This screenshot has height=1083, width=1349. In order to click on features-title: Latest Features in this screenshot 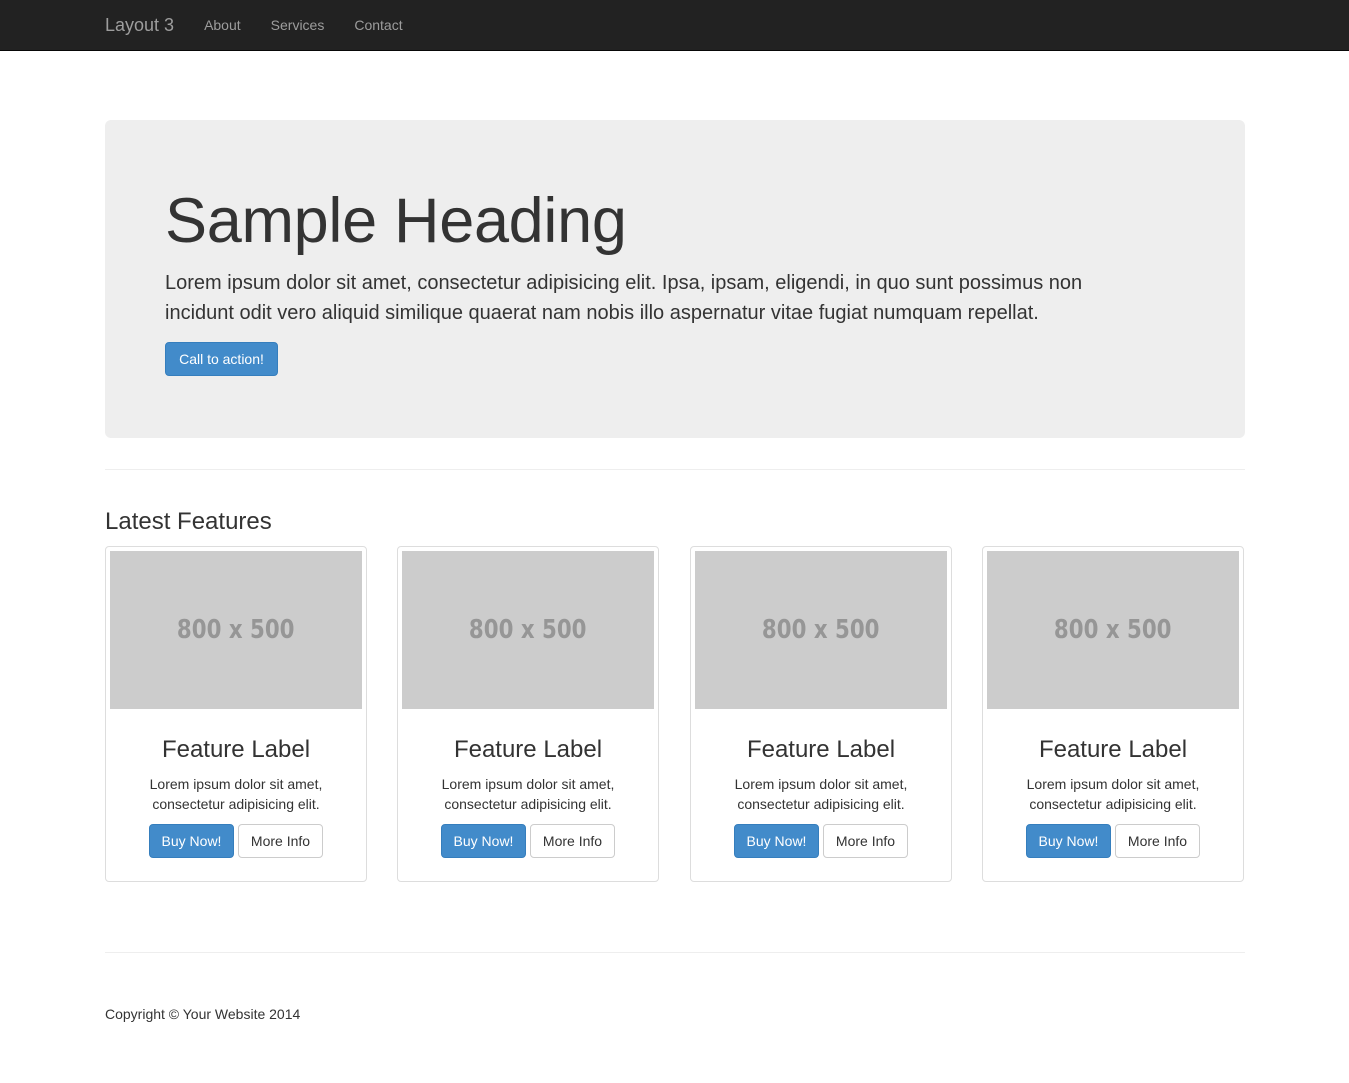, I will do `click(188, 521)`.